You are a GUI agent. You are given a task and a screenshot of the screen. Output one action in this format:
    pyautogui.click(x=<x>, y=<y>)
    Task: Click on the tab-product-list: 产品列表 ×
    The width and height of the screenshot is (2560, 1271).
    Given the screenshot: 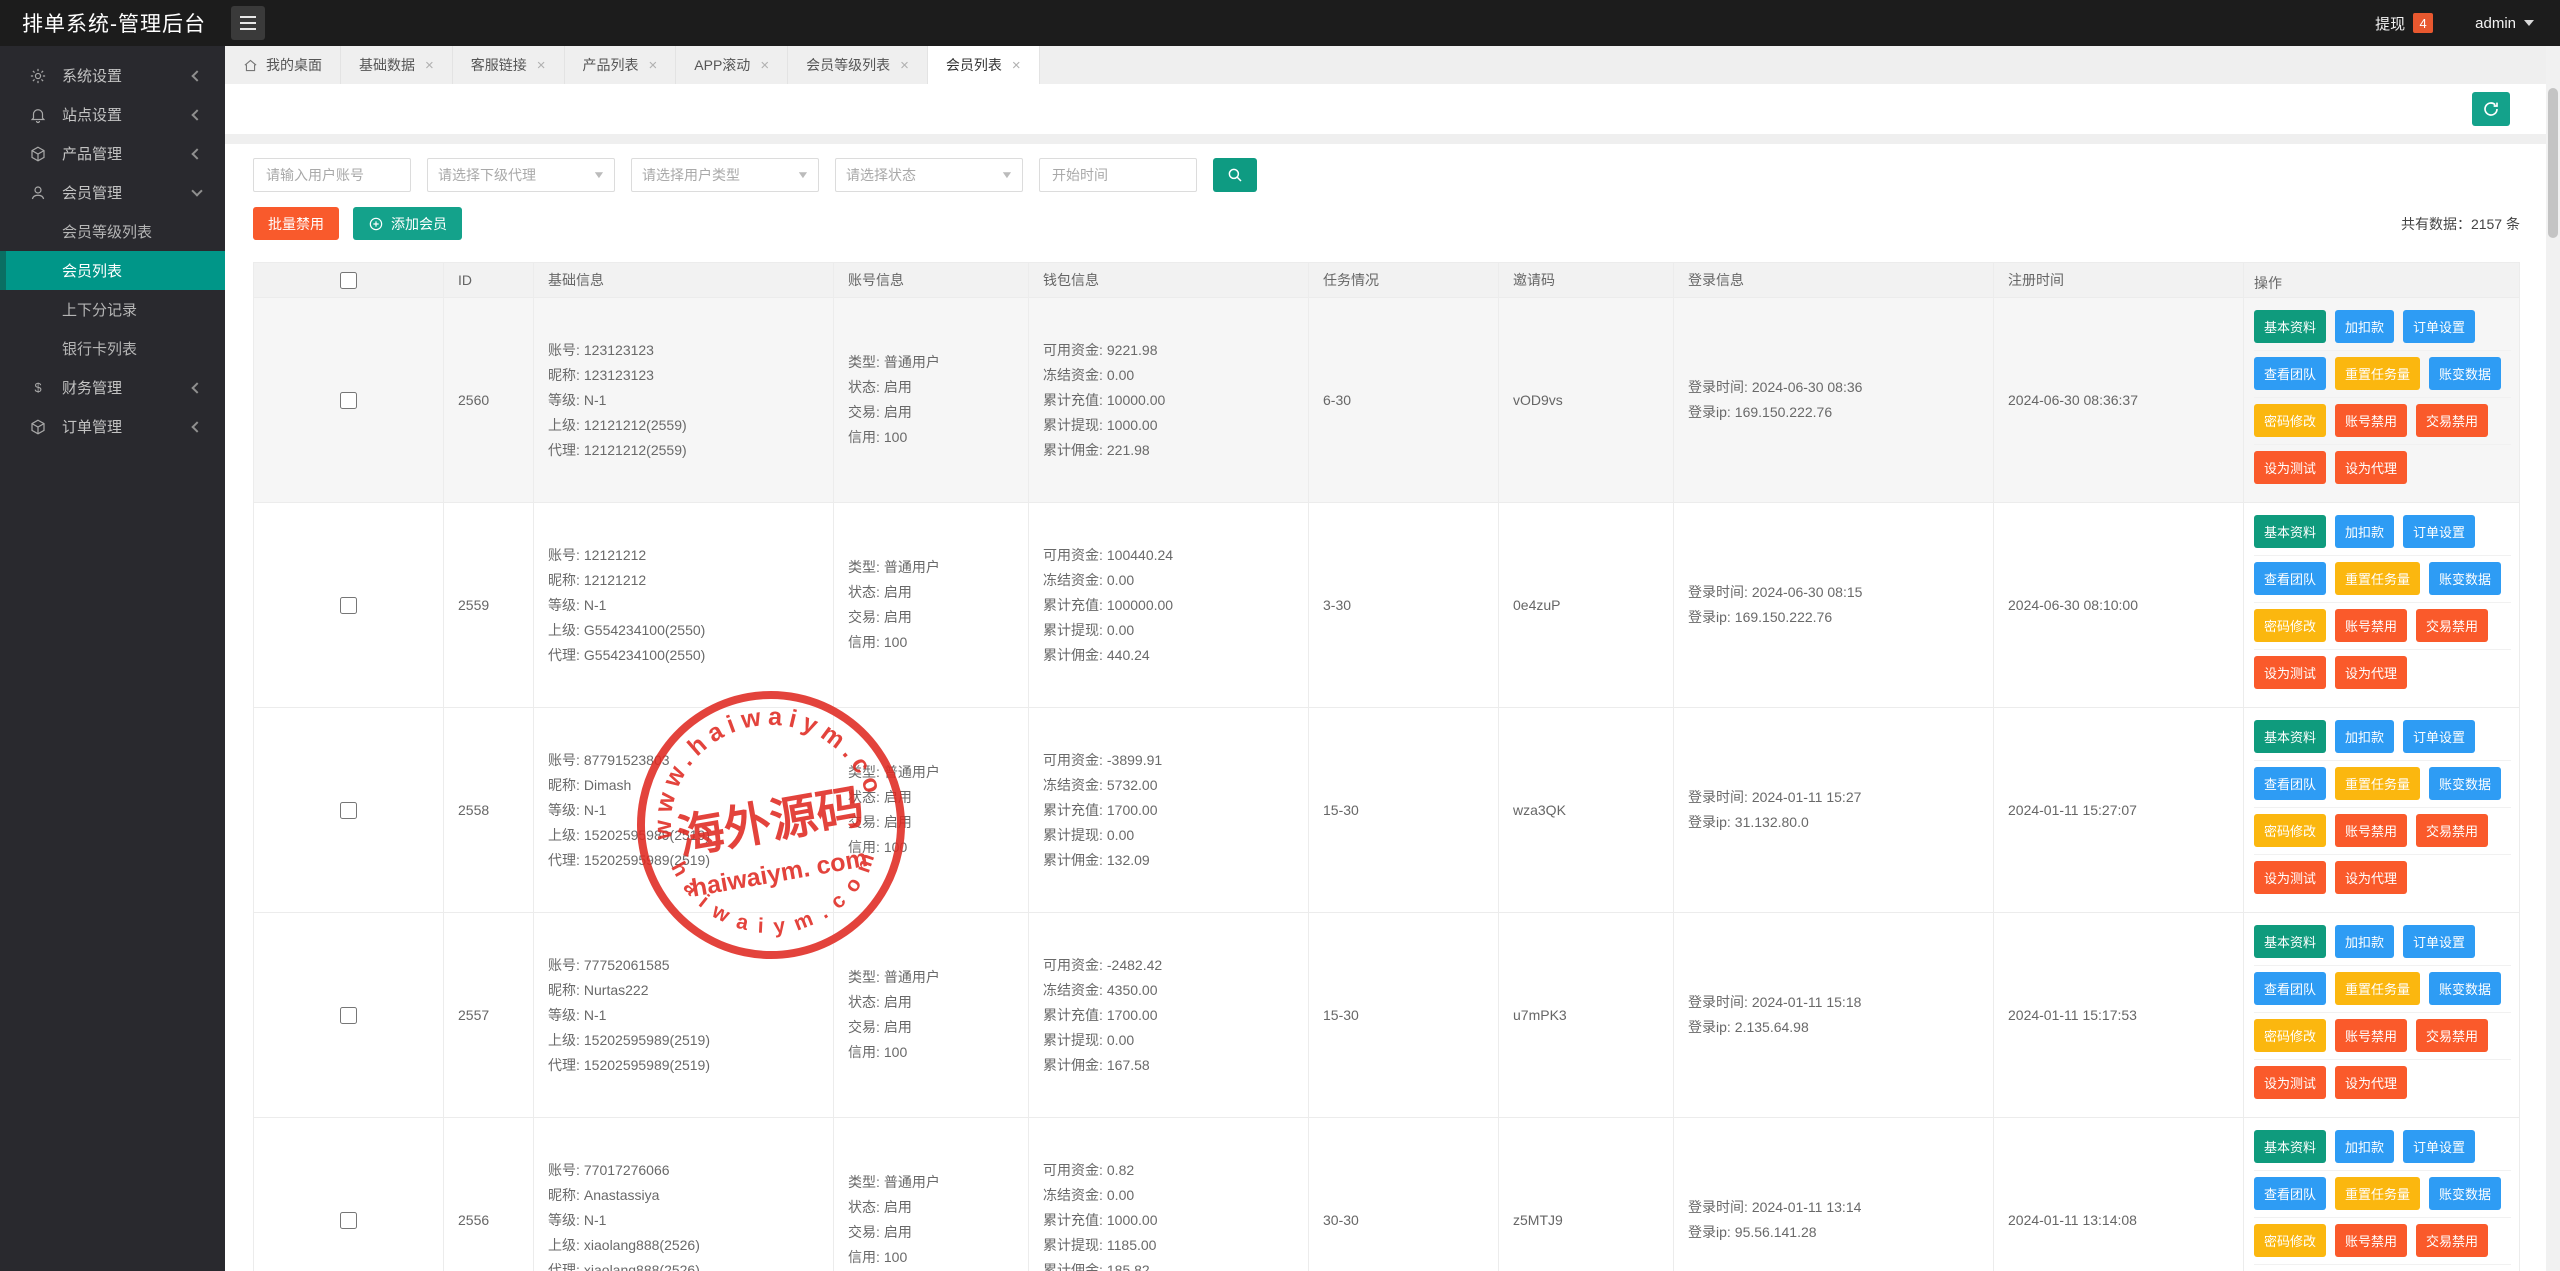 What is the action you would take?
    pyautogui.click(x=621, y=65)
    